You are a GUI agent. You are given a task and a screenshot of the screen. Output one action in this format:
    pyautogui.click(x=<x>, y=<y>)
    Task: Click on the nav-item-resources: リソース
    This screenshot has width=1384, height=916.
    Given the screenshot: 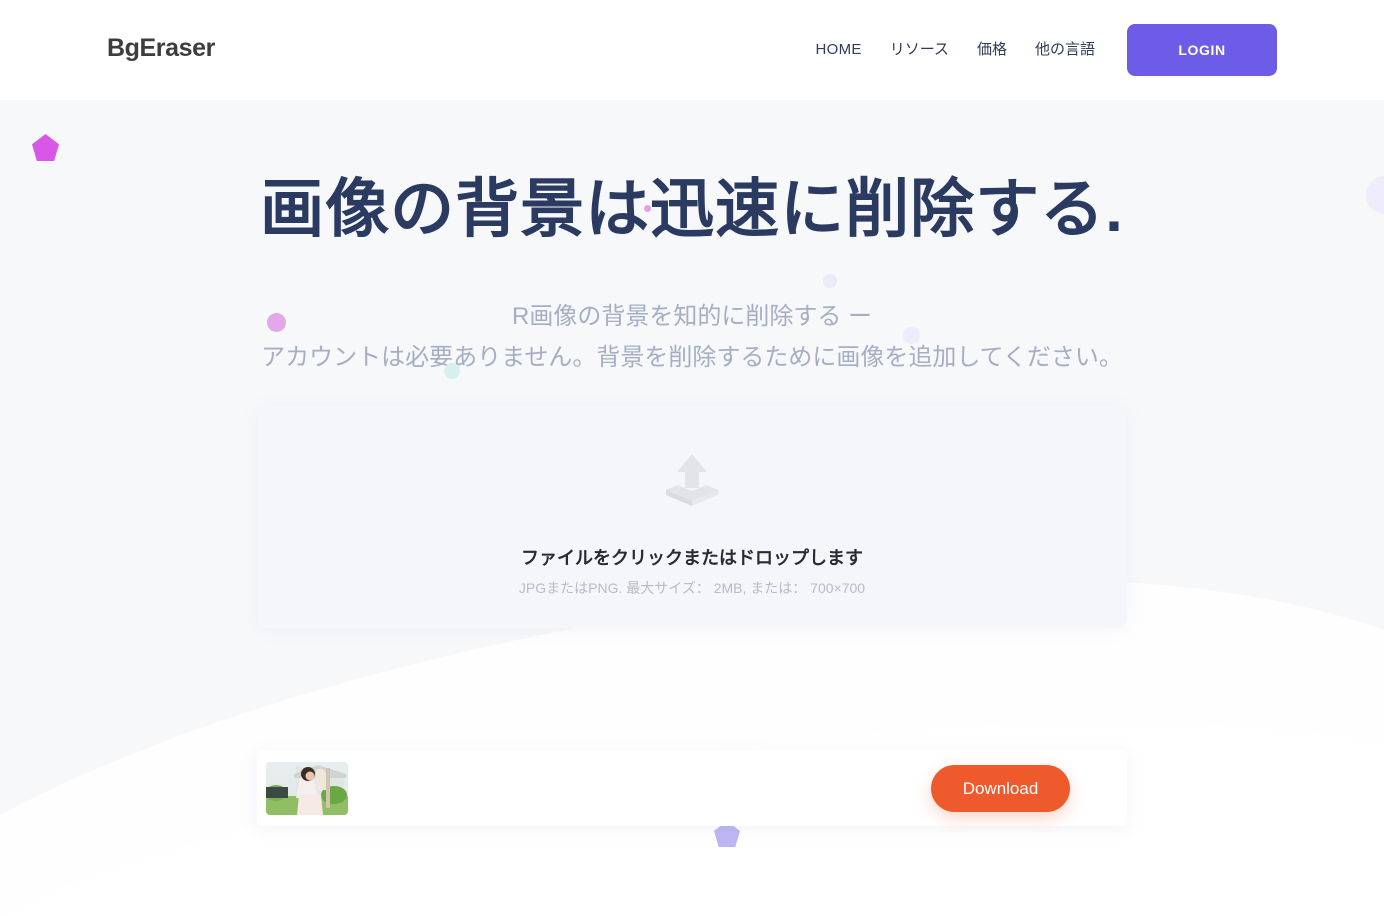 What is the action you would take?
    pyautogui.click(x=919, y=50)
    